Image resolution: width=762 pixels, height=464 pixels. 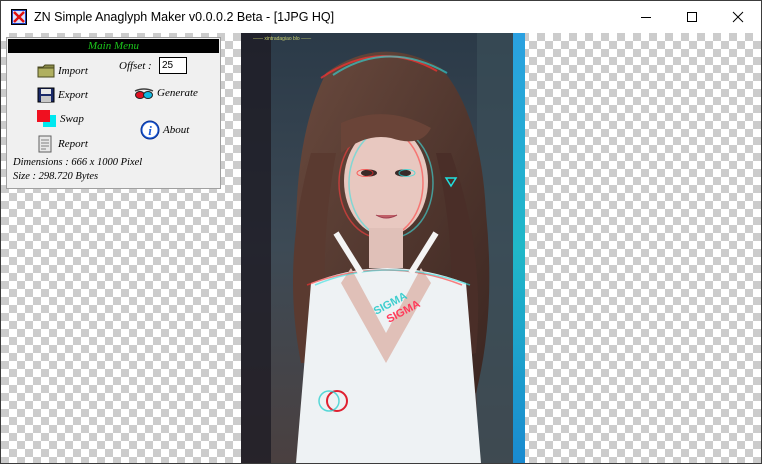 I want to click on app-icon, so click(x=19, y=17).